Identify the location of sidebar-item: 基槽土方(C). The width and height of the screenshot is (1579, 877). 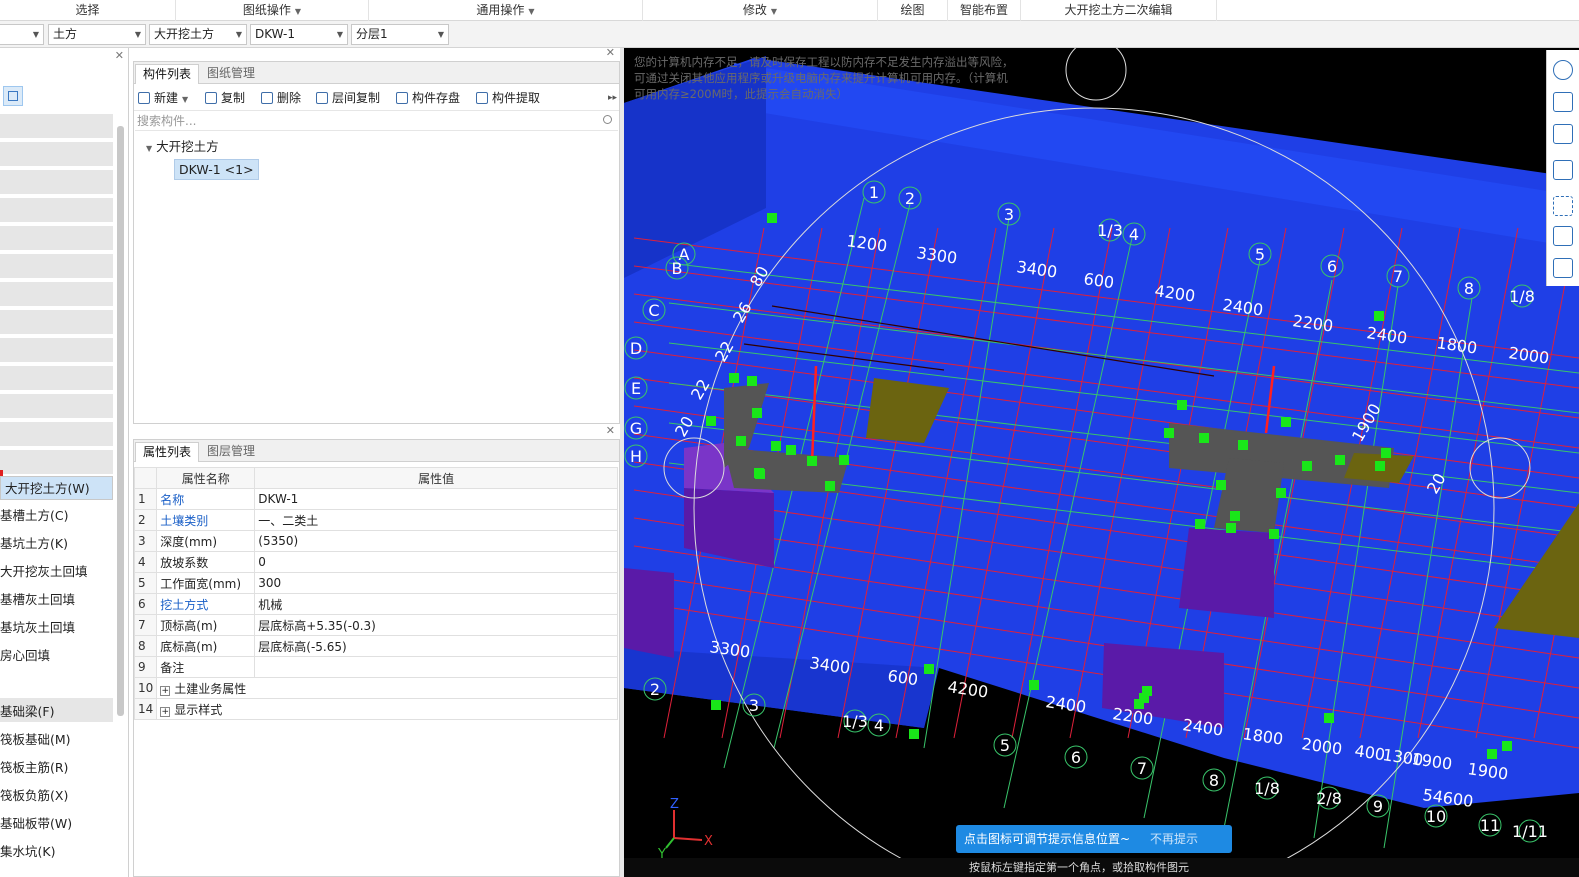
(56, 516).